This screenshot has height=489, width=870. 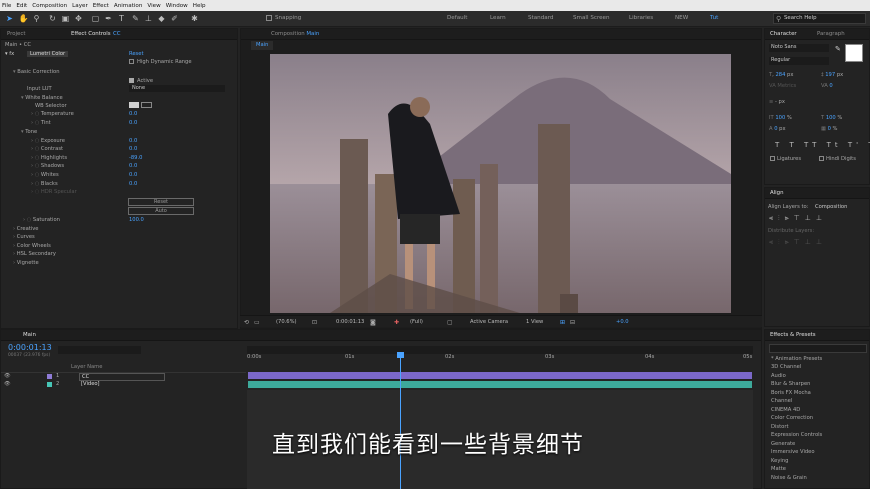 What do you see at coordinates (257, 322) in the screenshot?
I see `resolution-grid-icon: ▭` at bounding box center [257, 322].